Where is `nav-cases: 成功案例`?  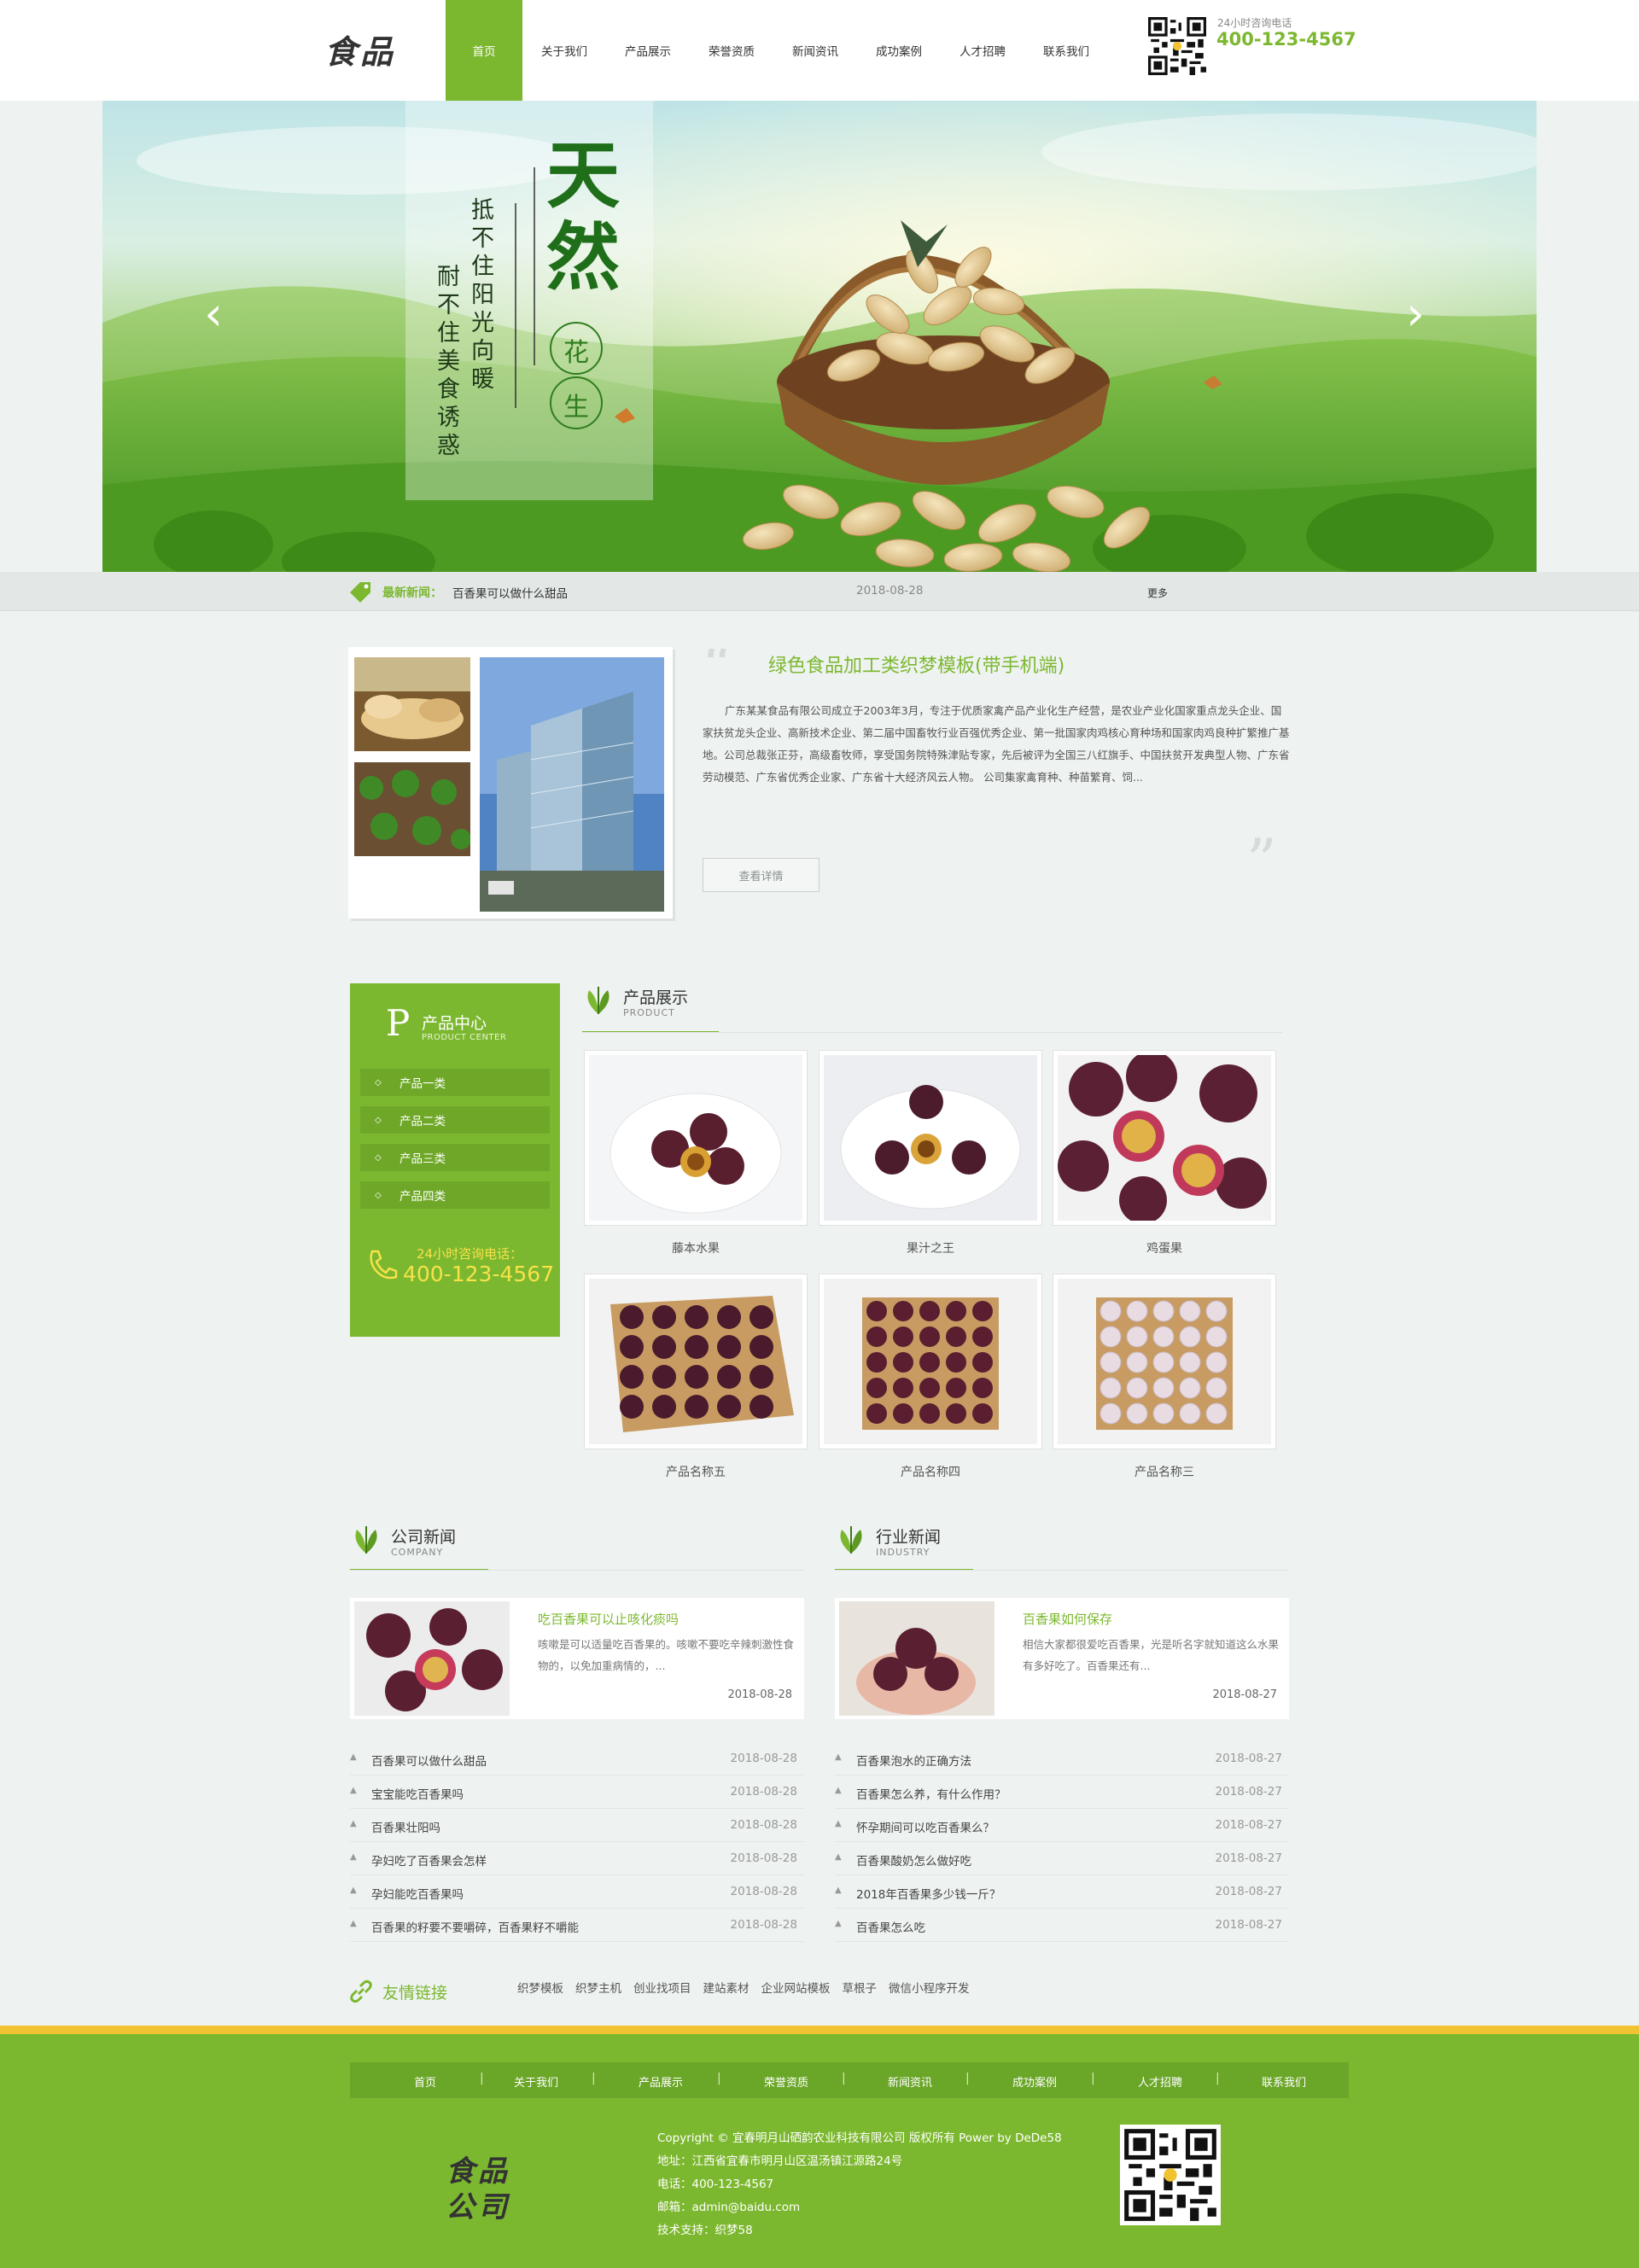 nav-cases: 成功案例 is located at coordinates (899, 50).